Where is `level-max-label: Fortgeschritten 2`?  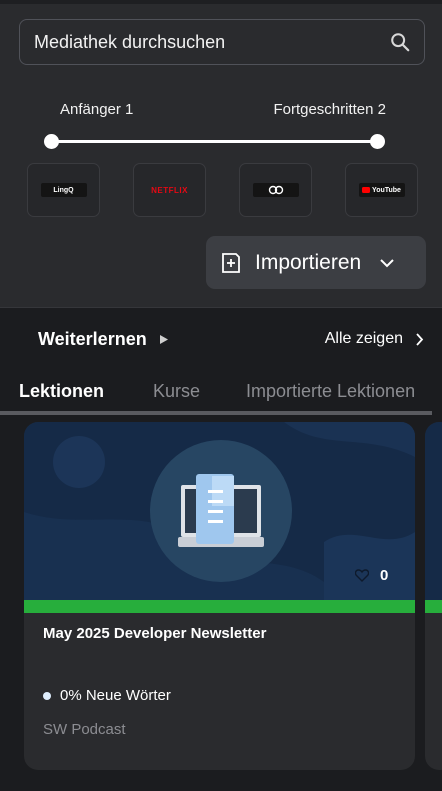
level-max-label: Fortgeschritten 2 is located at coordinates (329, 109).